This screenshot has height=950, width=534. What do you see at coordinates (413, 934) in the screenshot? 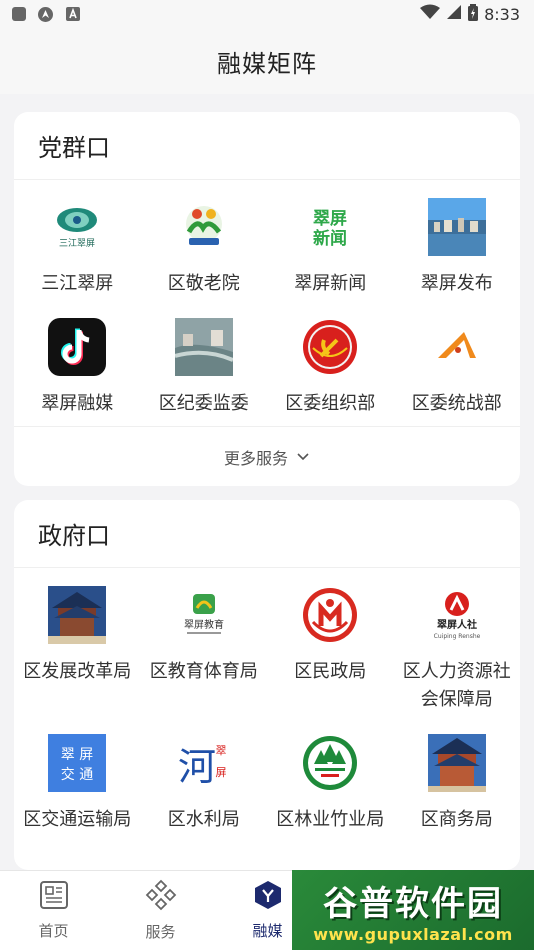
I see `watermark-url: www.gupuxlazal.com` at bounding box center [413, 934].